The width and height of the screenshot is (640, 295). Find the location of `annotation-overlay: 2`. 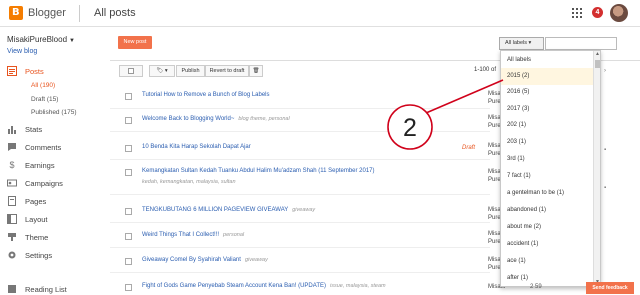

annotation-overlay: 2 is located at coordinates (445, 114).